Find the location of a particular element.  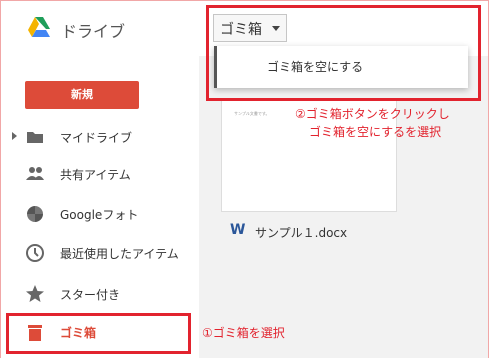

sidebar-item-shared: 共有アイテム is located at coordinates (99, 174).